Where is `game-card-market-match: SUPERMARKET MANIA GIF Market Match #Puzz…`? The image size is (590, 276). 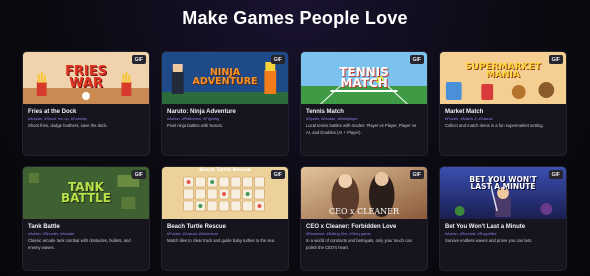 game-card-market-match: SUPERMARKET MANIA GIF Market Match #Puzz… is located at coordinates (503, 103).